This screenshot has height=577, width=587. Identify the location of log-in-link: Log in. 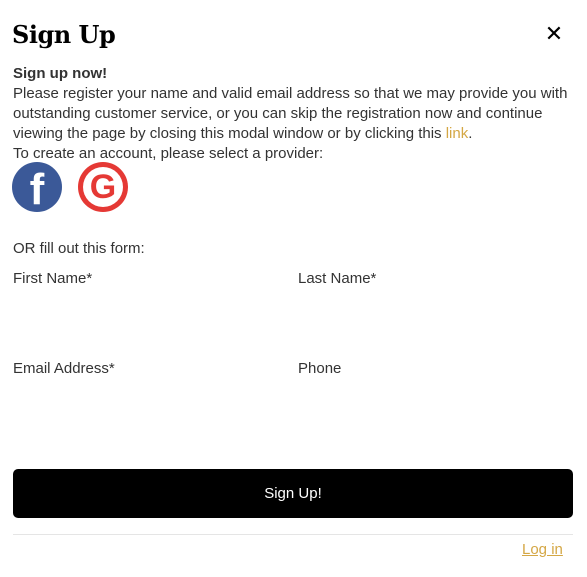
(542, 549).